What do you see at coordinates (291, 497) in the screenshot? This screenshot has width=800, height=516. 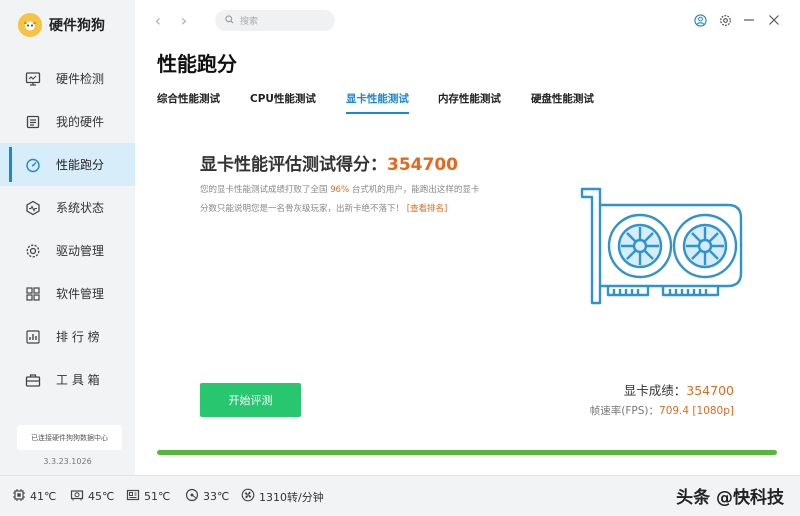 I see `fan-speed: 1310转/分钟` at bounding box center [291, 497].